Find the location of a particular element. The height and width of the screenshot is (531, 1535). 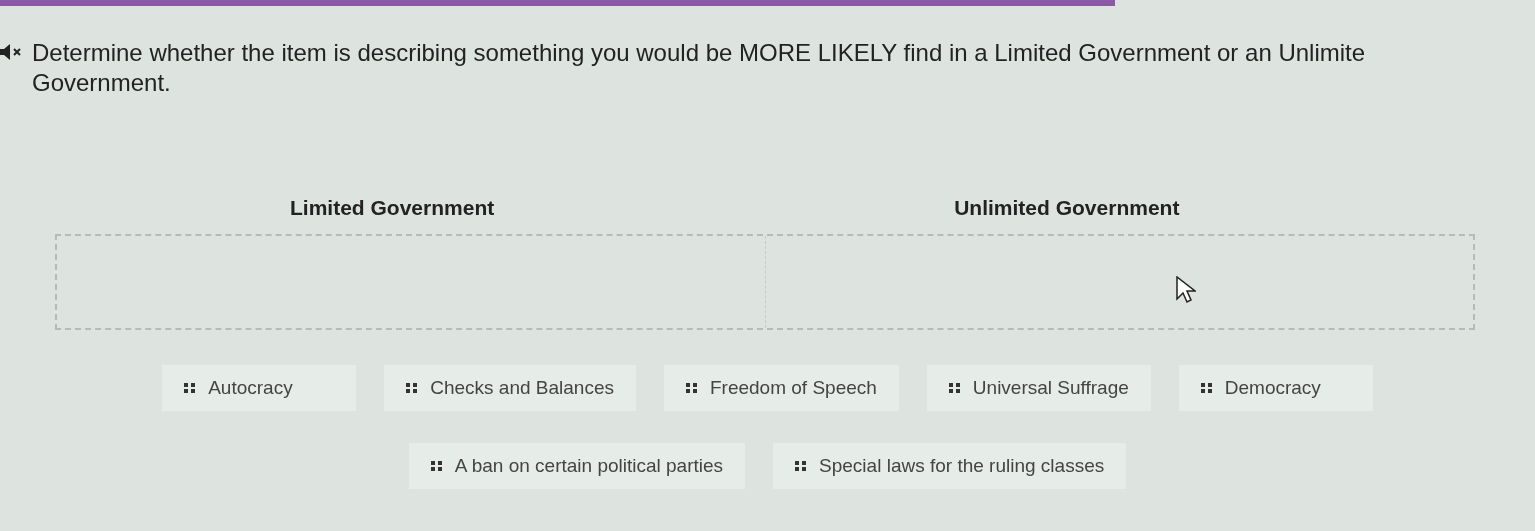

draggable-item: Universal Suffrage is located at coordinates (1038, 388).